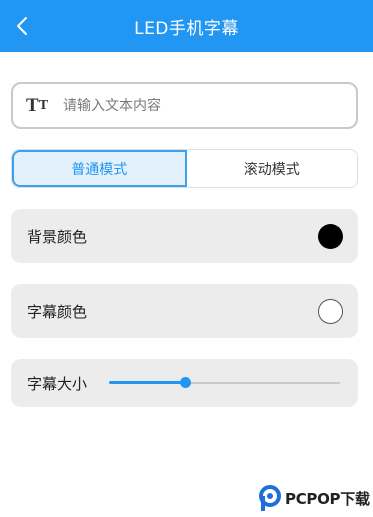  What do you see at coordinates (57, 383) in the screenshot?
I see `text-size-label: 字幕大小` at bounding box center [57, 383].